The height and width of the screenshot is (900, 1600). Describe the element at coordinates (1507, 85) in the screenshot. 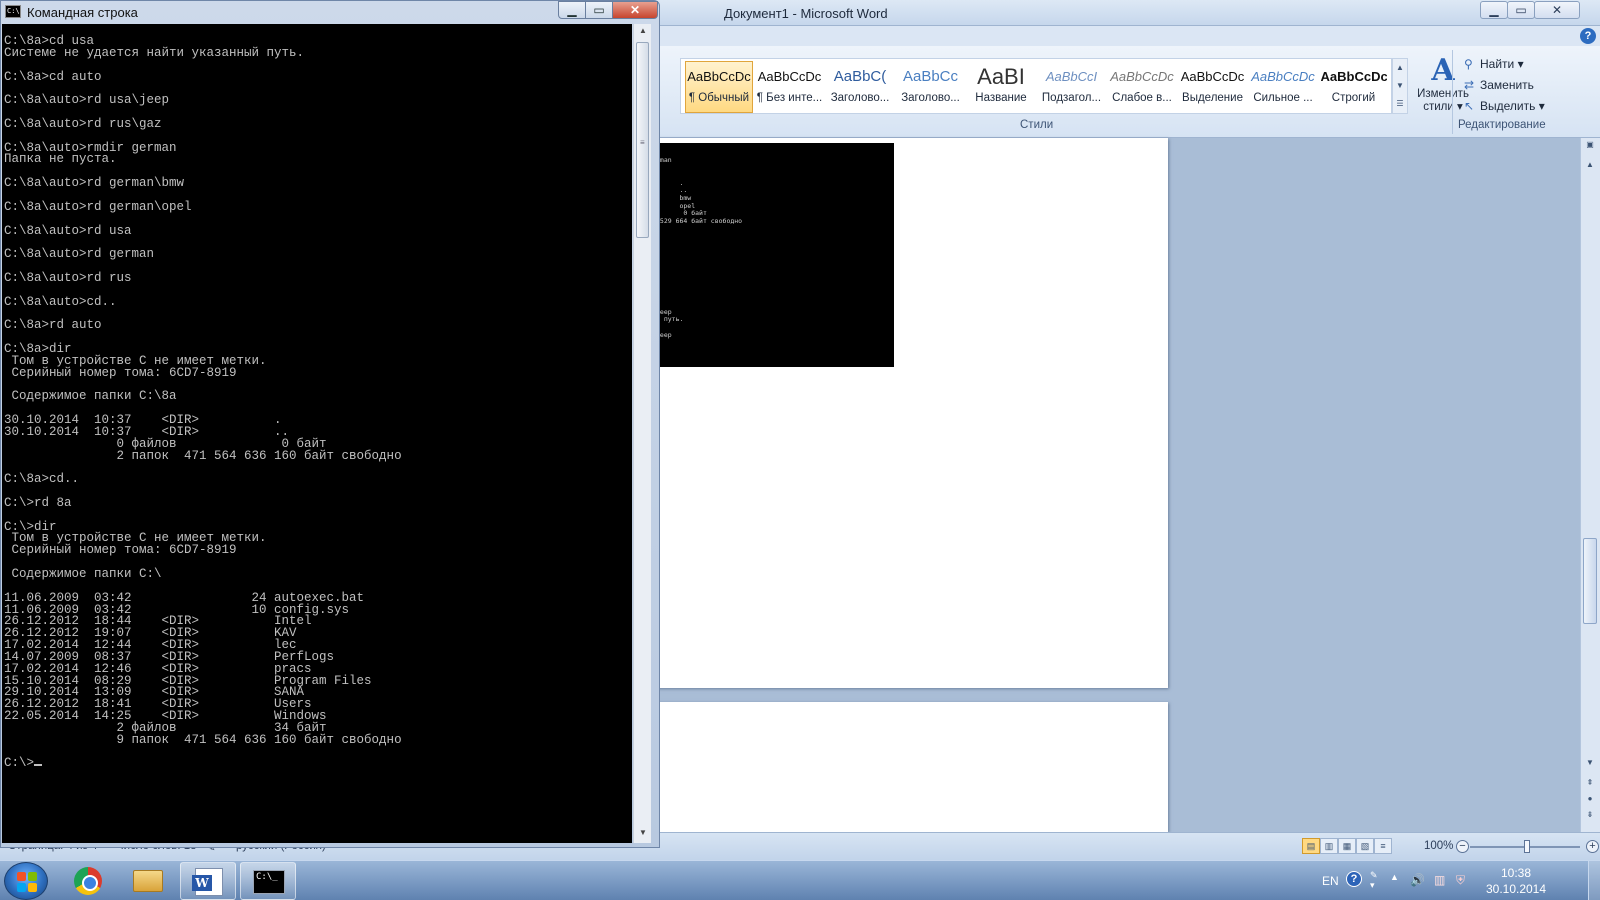

I see `replace-label: Заменить` at that location.